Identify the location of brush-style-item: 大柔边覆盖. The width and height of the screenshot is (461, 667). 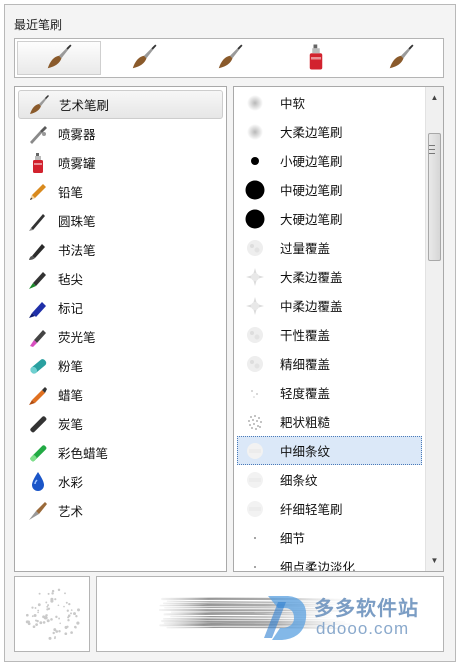
(329, 276).